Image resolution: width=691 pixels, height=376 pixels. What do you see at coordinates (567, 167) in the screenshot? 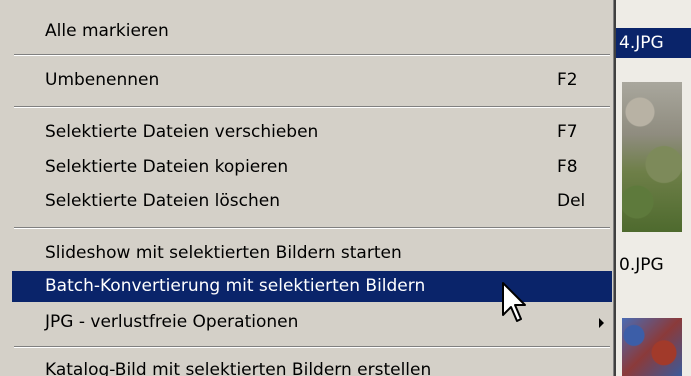
I see `menu-item-shortcut: F8` at bounding box center [567, 167].